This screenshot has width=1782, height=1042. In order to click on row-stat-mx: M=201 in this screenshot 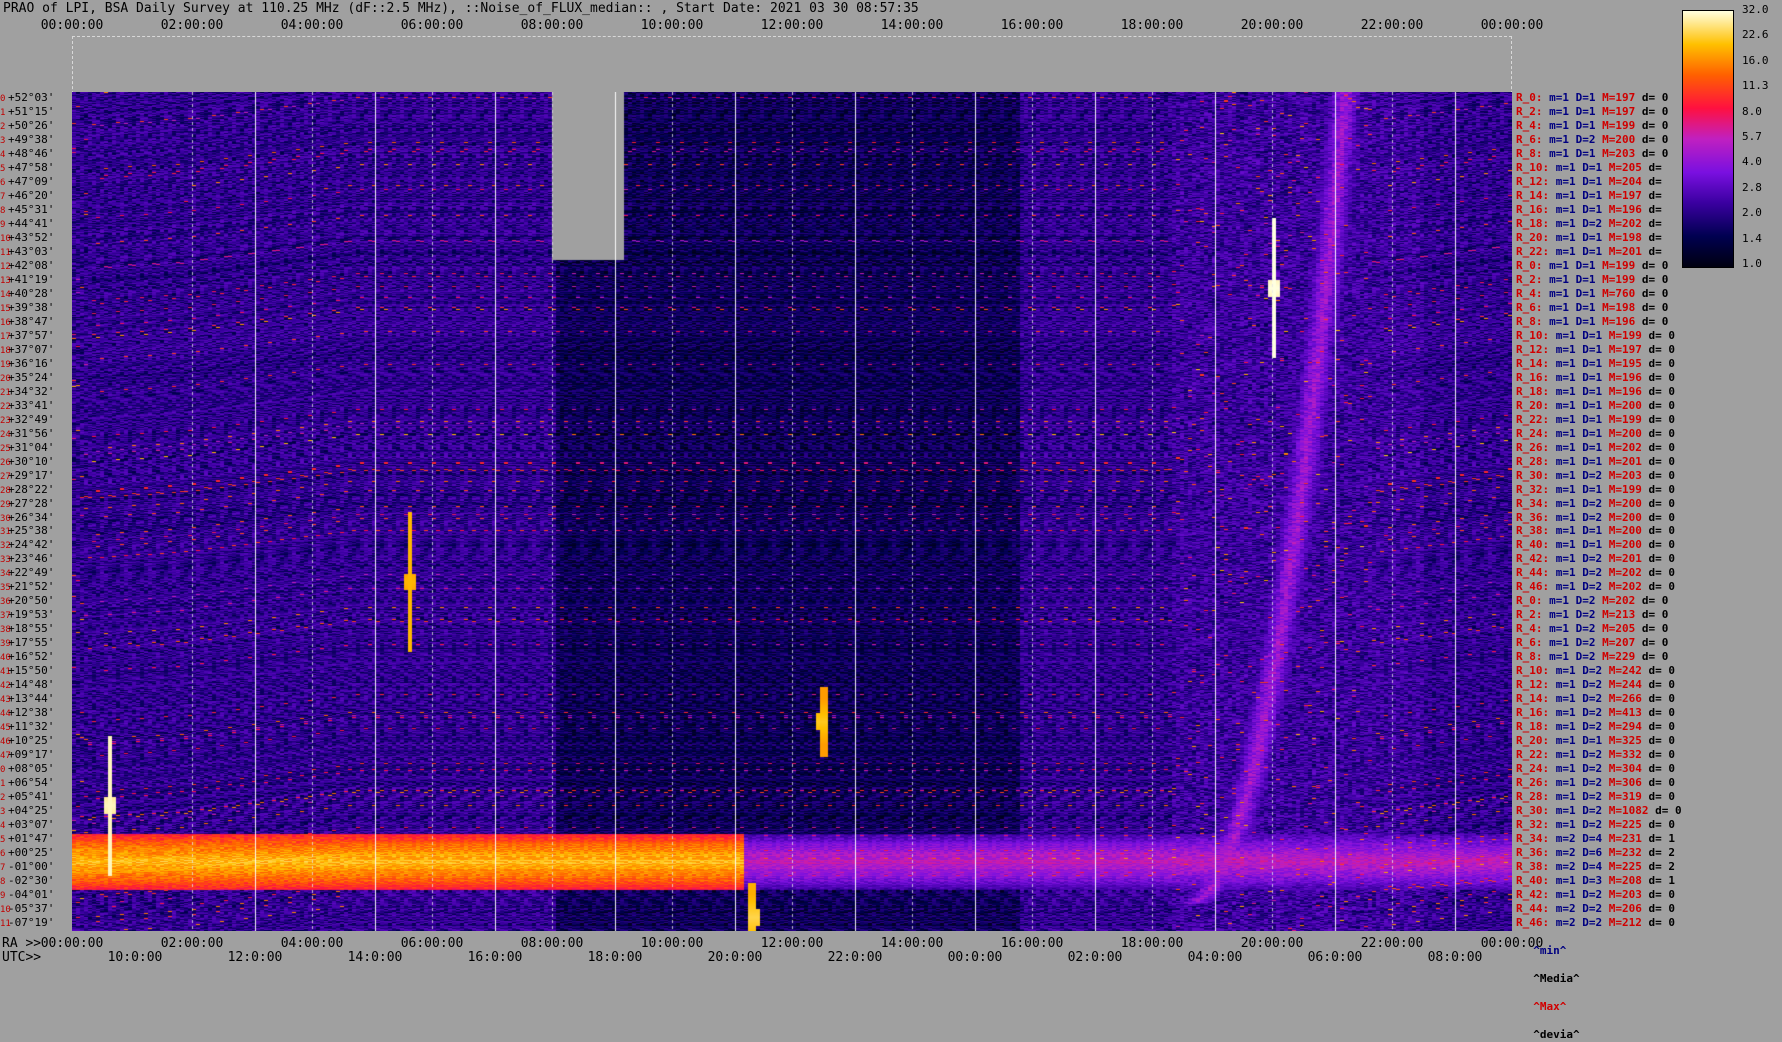, I will do `click(1625, 461)`.